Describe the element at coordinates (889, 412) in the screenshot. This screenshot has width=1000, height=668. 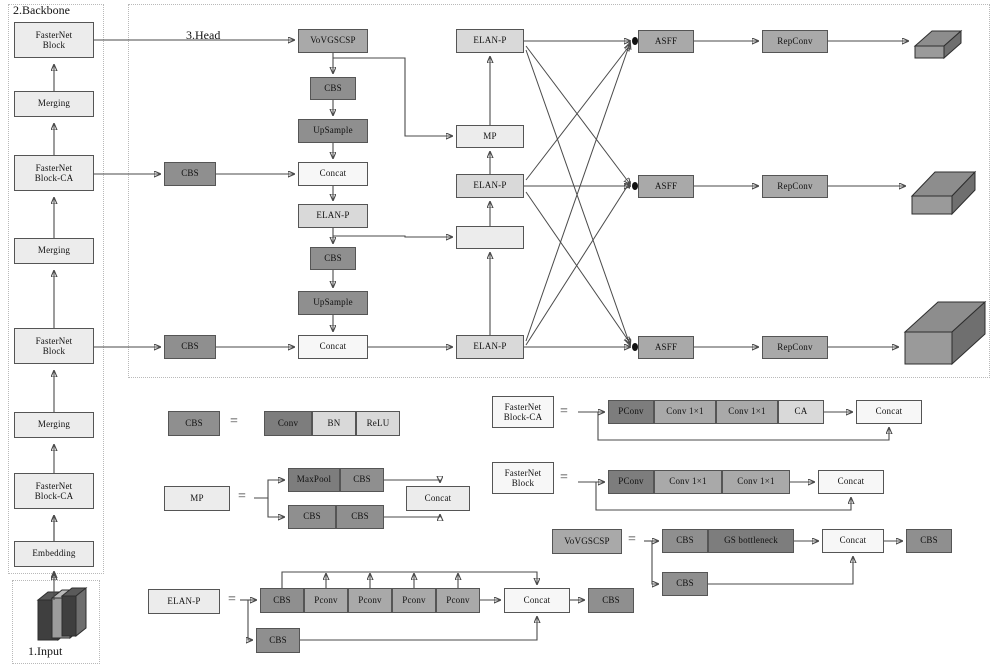
I see `legend-fnca-concat: Concat` at that location.